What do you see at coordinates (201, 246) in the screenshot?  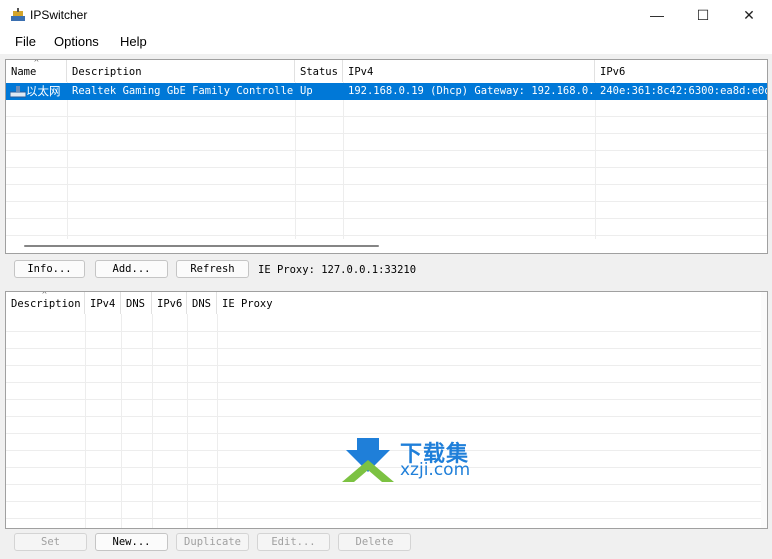 I see `scrollbar-thumb` at bounding box center [201, 246].